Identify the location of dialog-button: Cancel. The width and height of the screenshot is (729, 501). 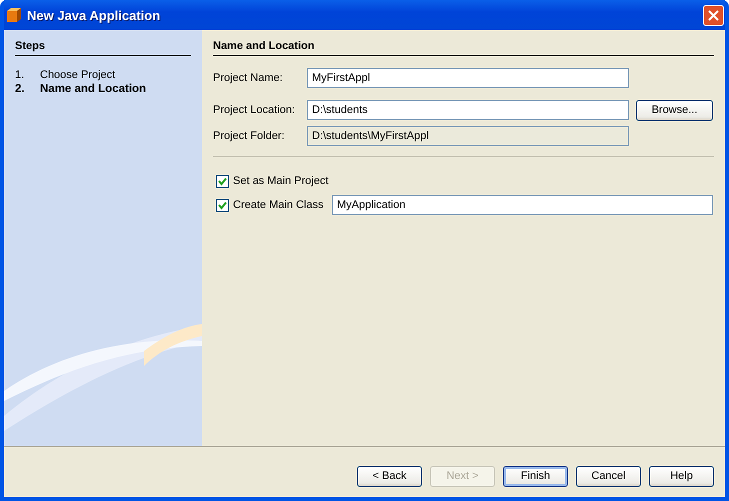
(608, 476).